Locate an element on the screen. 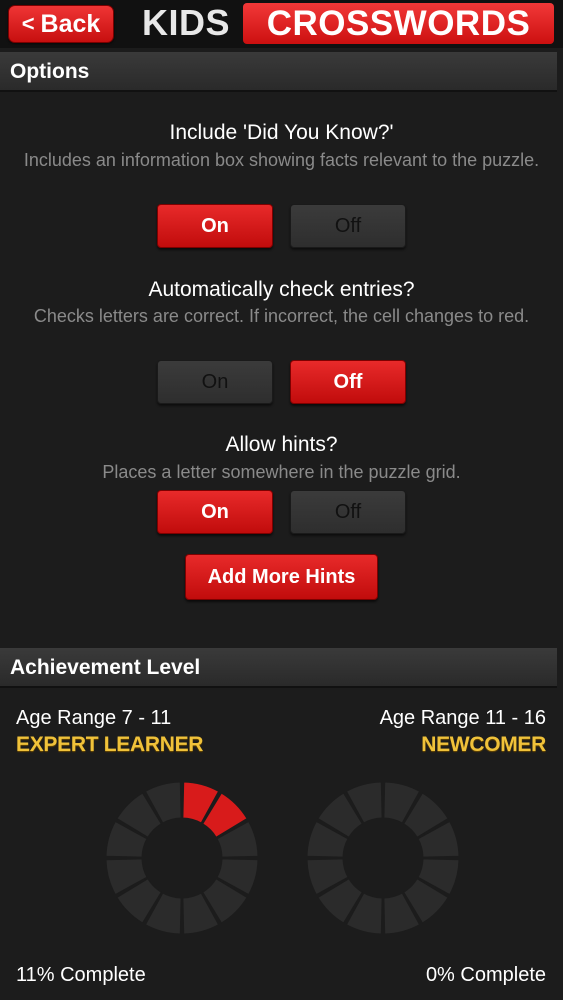 This screenshot has height=1000, width=563. options-header: Options is located at coordinates (278, 72).